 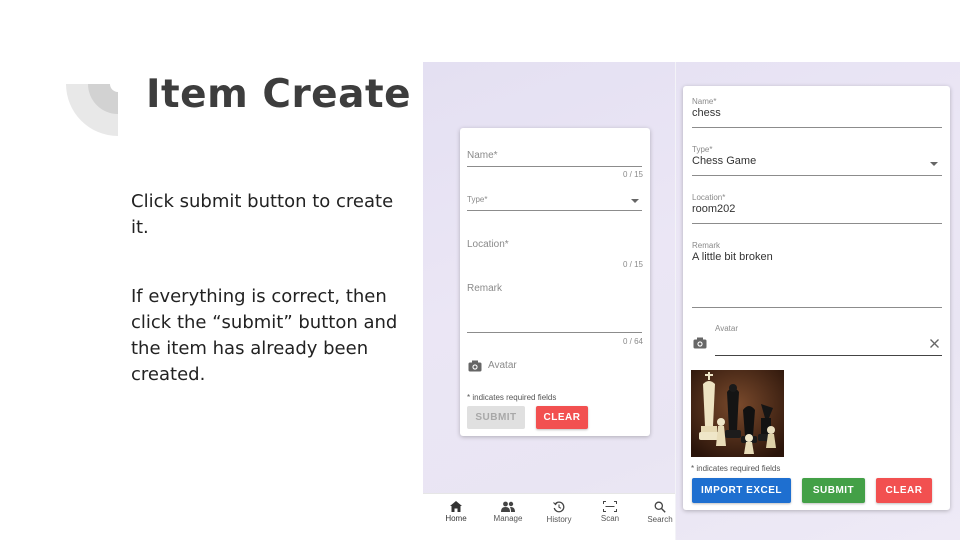 I want to click on nav-item-history: History, so click(x=559, y=512).